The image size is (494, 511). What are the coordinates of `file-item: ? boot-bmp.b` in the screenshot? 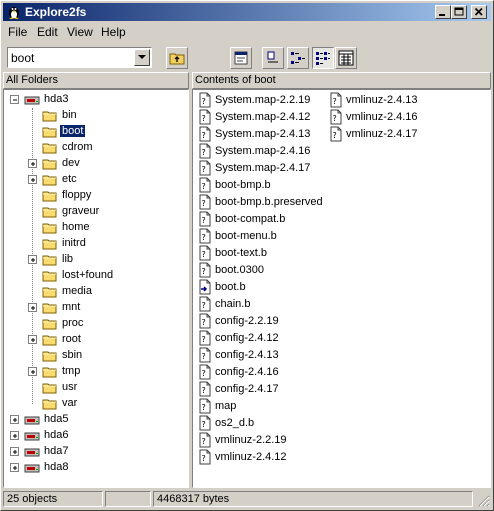 It's located at (261, 185).